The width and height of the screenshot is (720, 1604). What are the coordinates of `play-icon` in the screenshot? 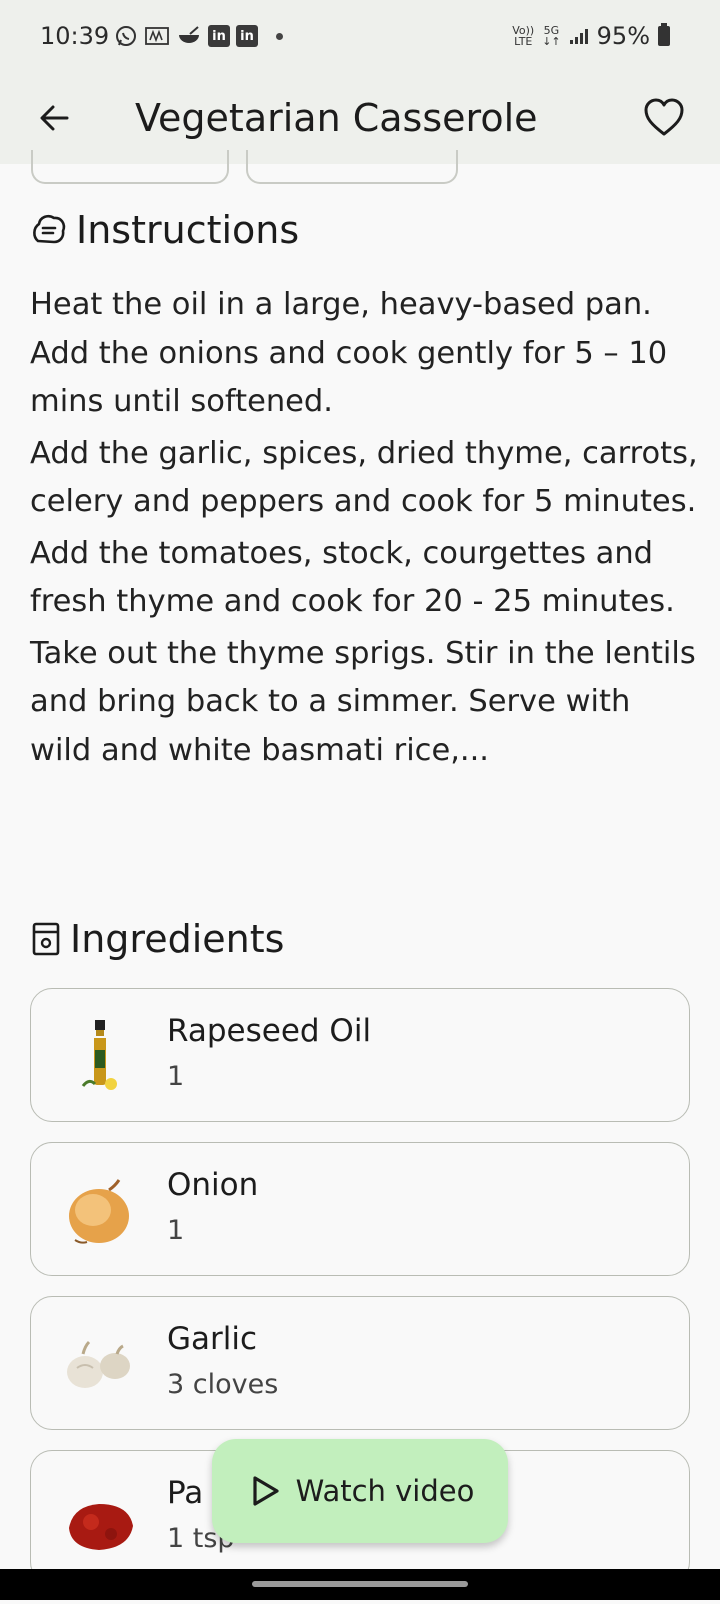 It's located at (266, 1491).